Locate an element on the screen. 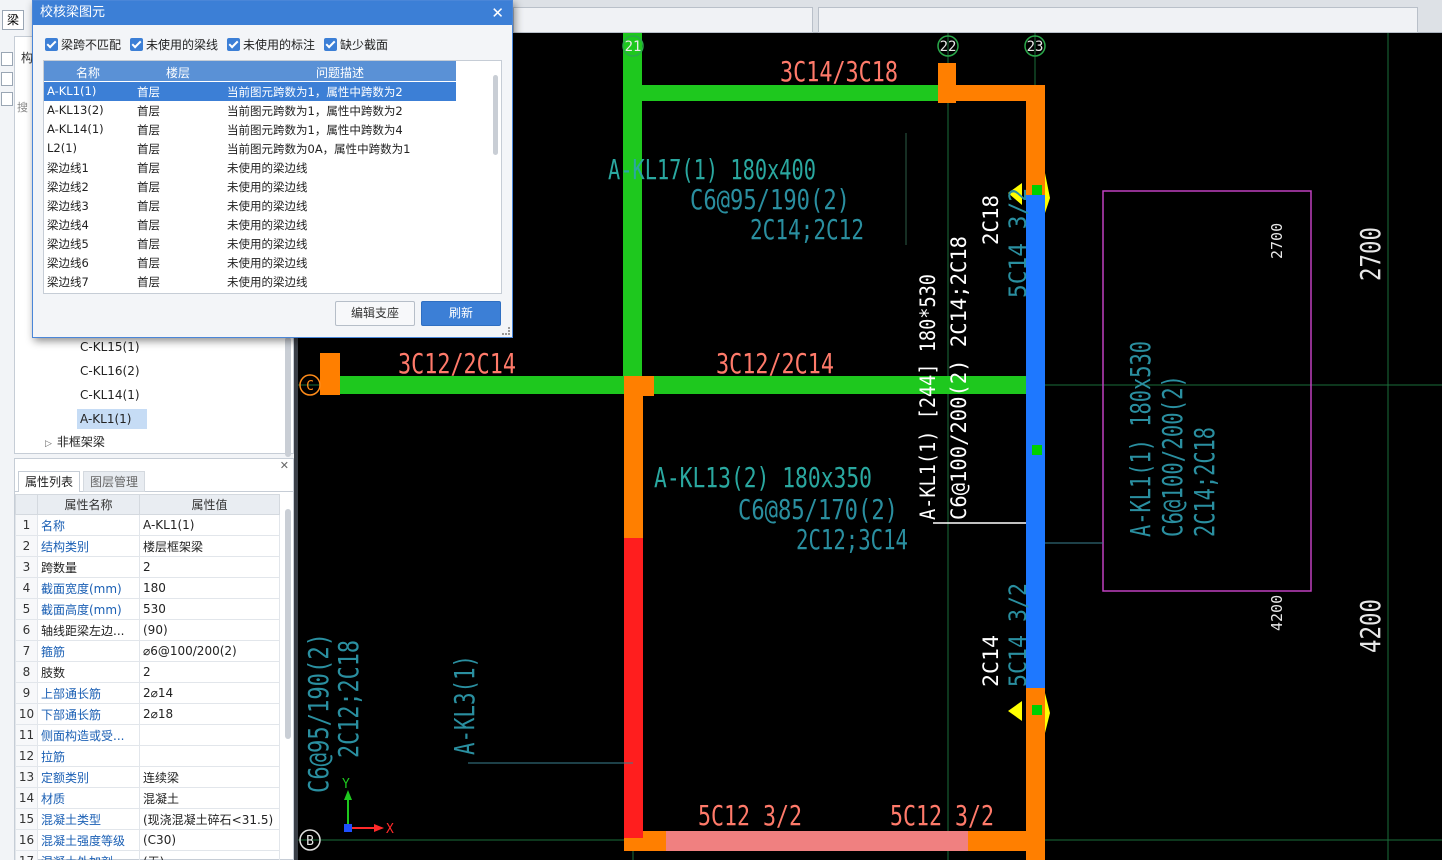 The width and height of the screenshot is (1442, 860). property-row: 12 拉筋 is located at coordinates (147, 756).